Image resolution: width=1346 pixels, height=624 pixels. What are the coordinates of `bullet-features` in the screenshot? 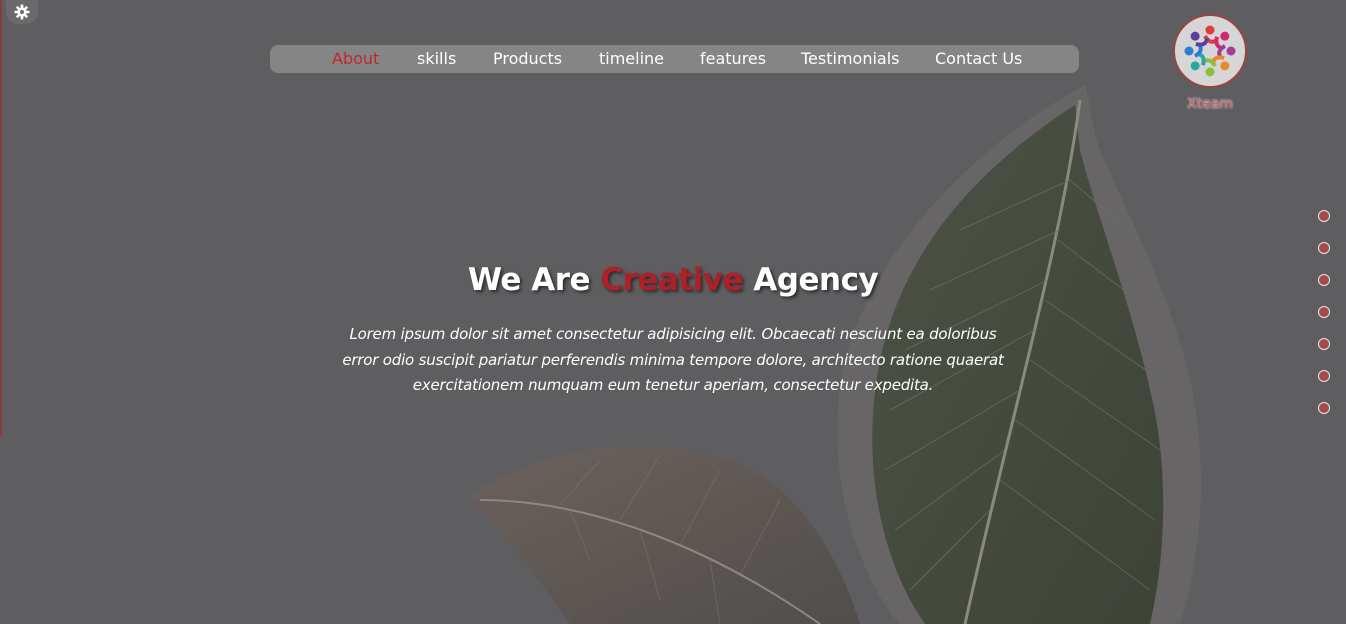 It's located at (1324, 344).